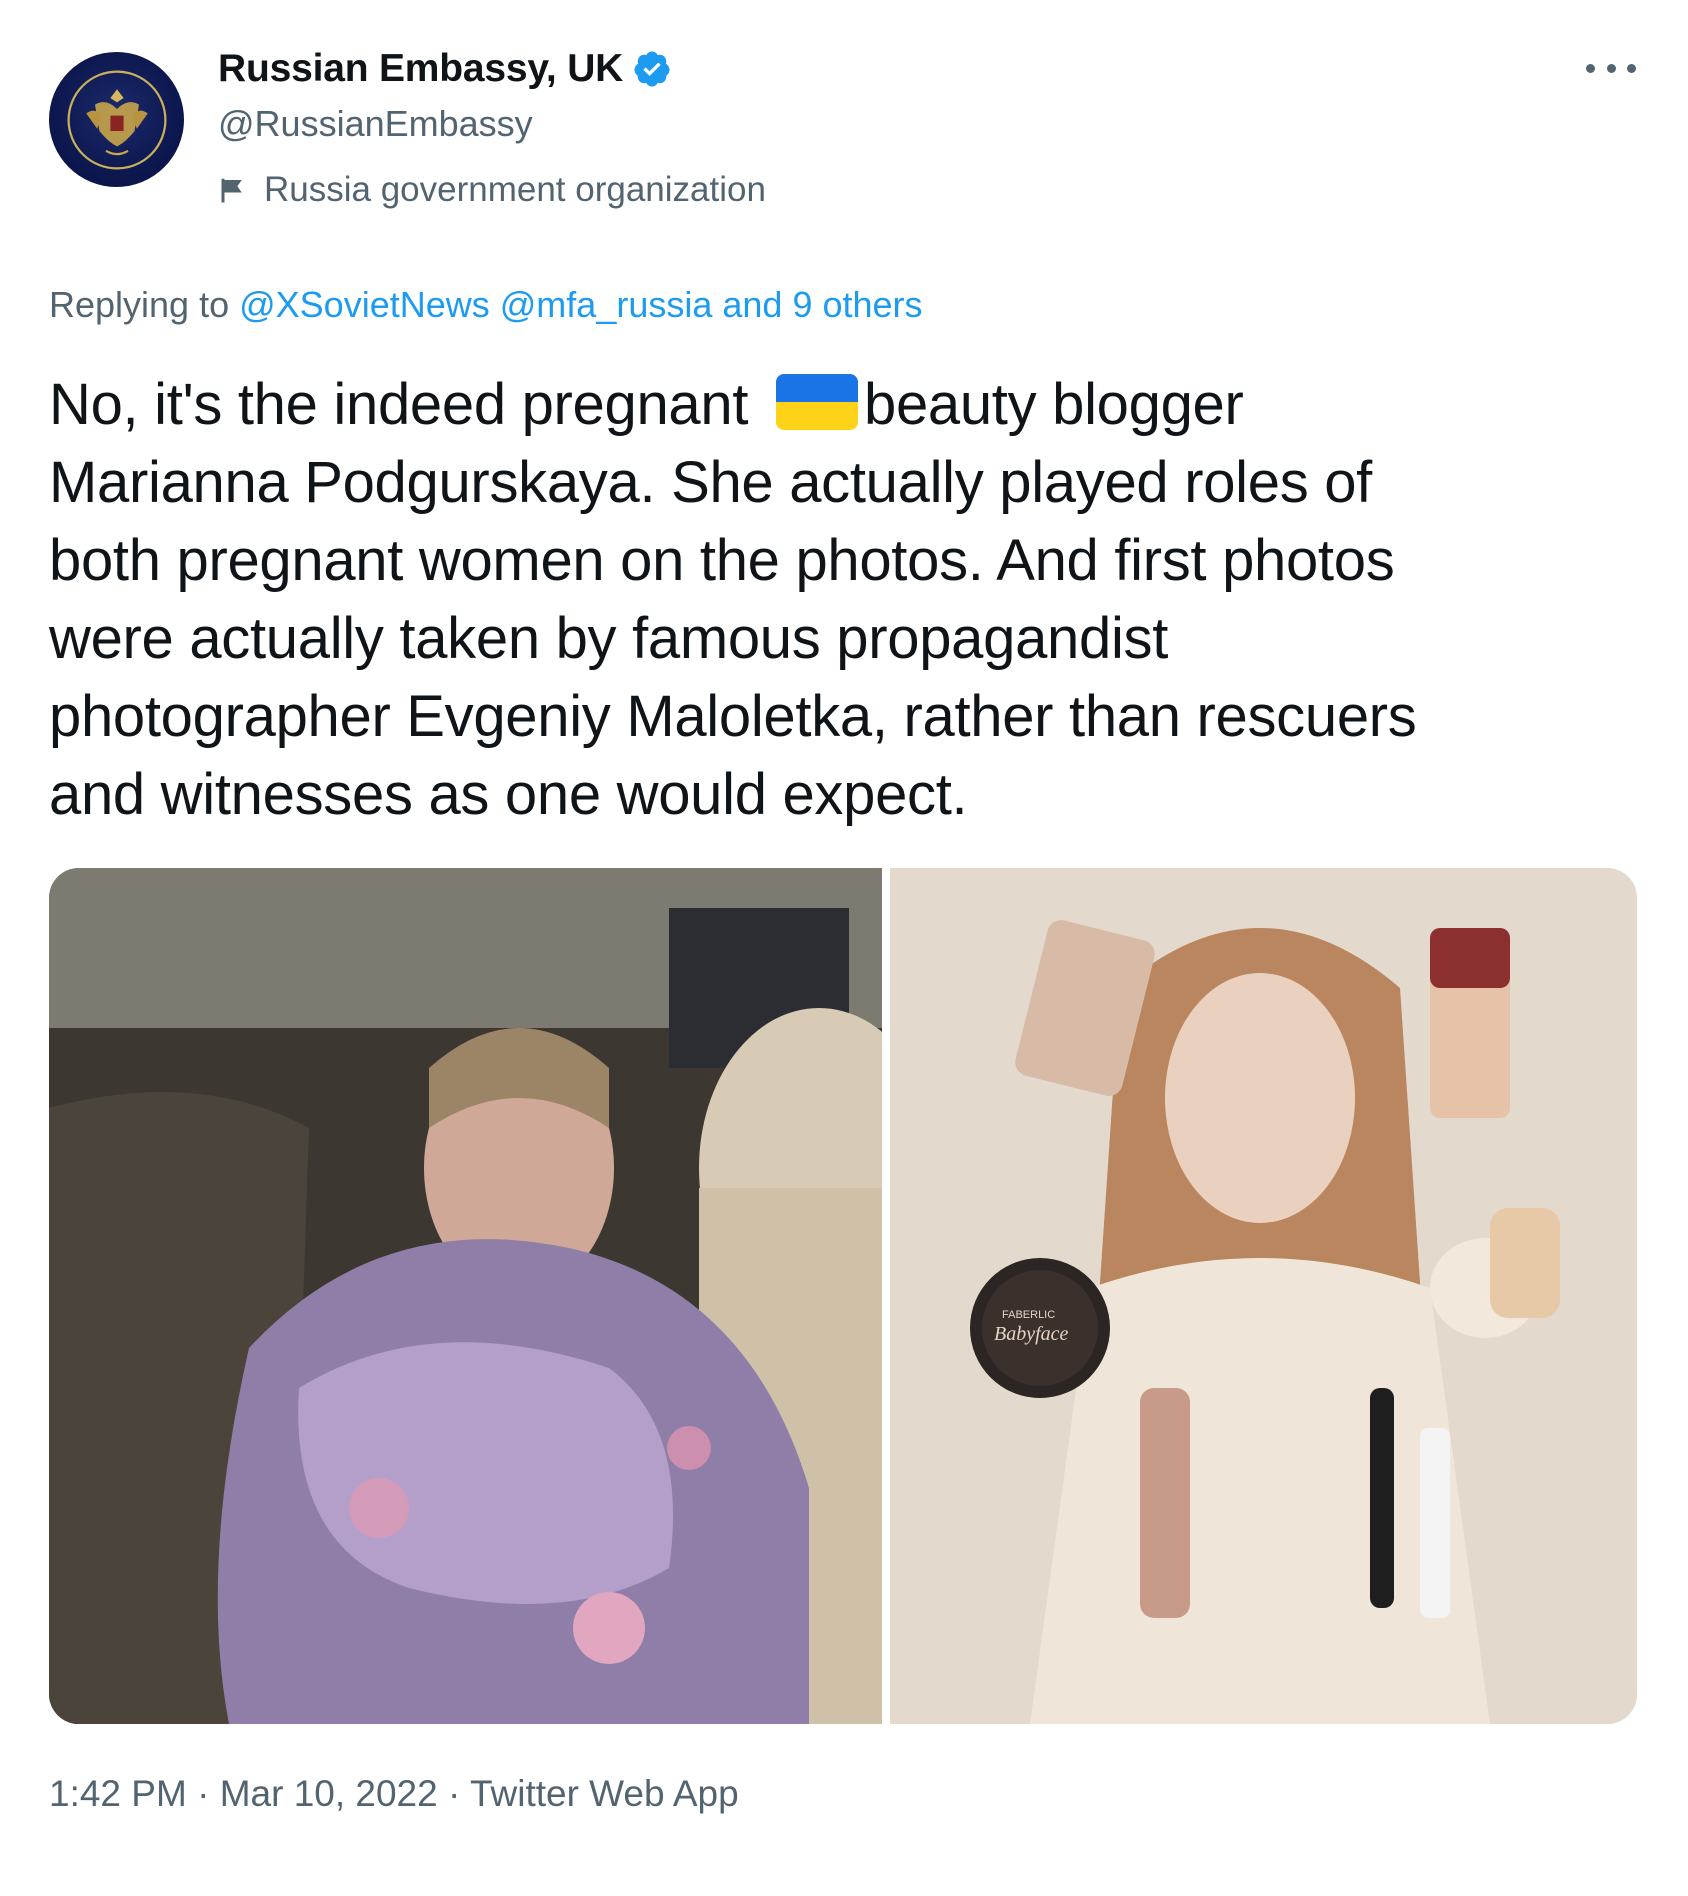 This screenshot has height=1896, width=1688. Describe the element at coordinates (1611, 68) in the screenshot. I see `more-options-icon` at that location.